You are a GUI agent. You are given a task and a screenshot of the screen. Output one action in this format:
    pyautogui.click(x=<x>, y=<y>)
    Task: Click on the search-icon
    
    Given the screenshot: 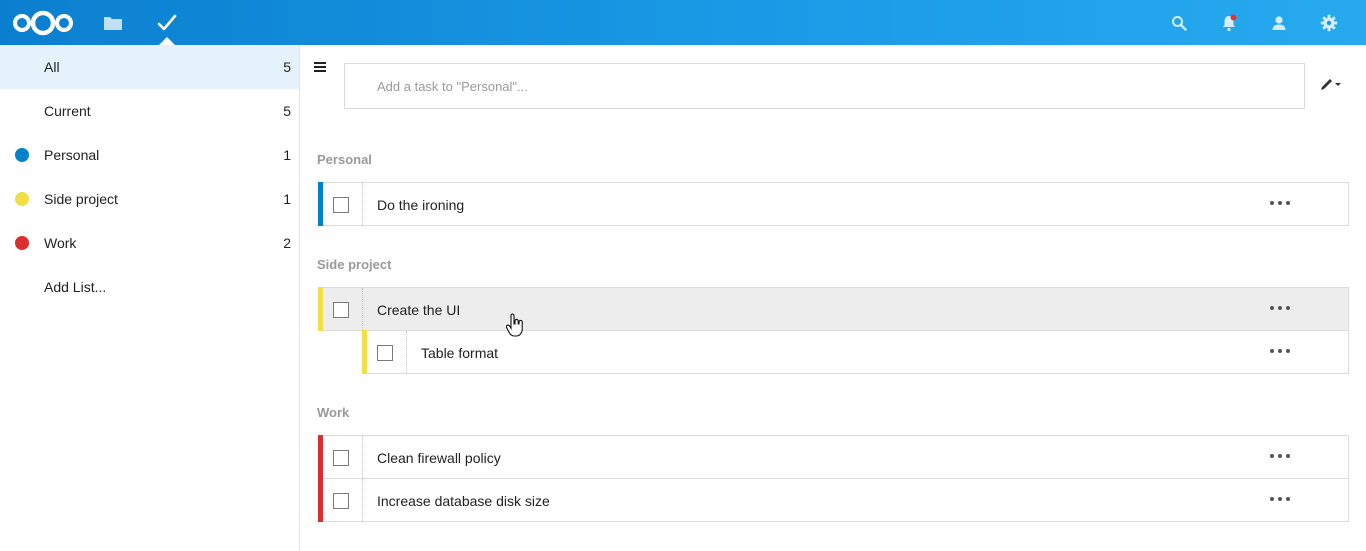 What is the action you would take?
    pyautogui.click(x=1179, y=23)
    